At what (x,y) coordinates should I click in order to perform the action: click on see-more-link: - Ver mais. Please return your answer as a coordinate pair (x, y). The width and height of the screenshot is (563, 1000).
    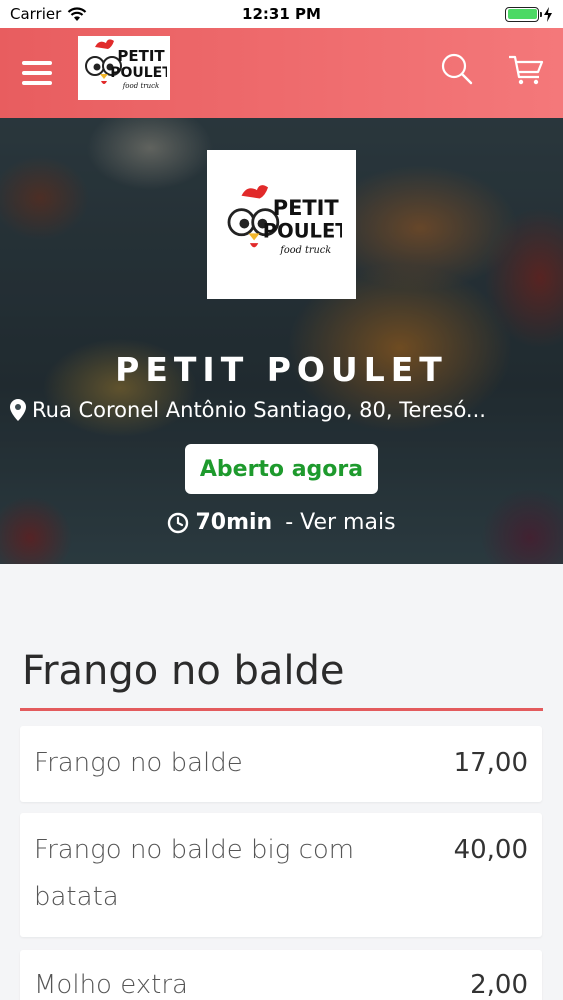
    Looking at the image, I should click on (336, 522).